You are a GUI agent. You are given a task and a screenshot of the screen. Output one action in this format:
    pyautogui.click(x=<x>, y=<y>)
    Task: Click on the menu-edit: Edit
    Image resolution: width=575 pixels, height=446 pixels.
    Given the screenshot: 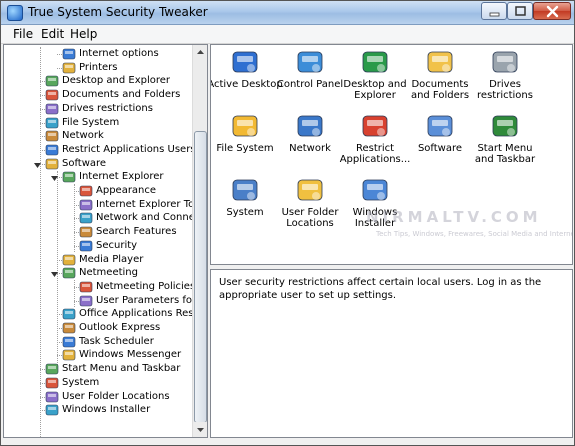 What is the action you would take?
    pyautogui.click(x=52, y=34)
    